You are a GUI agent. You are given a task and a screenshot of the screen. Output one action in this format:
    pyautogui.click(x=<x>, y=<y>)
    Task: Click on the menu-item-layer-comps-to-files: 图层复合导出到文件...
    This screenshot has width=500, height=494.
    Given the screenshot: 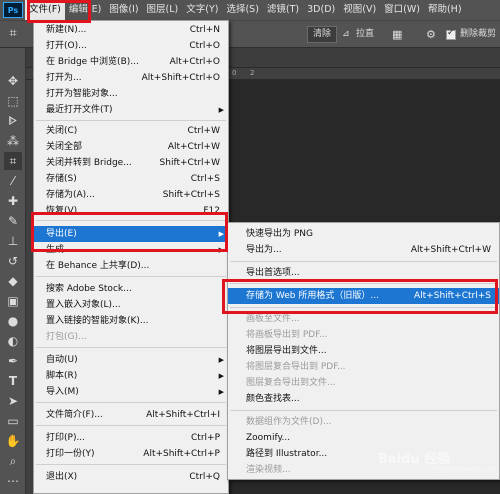 What is the action you would take?
    pyautogui.click(x=363, y=383)
    